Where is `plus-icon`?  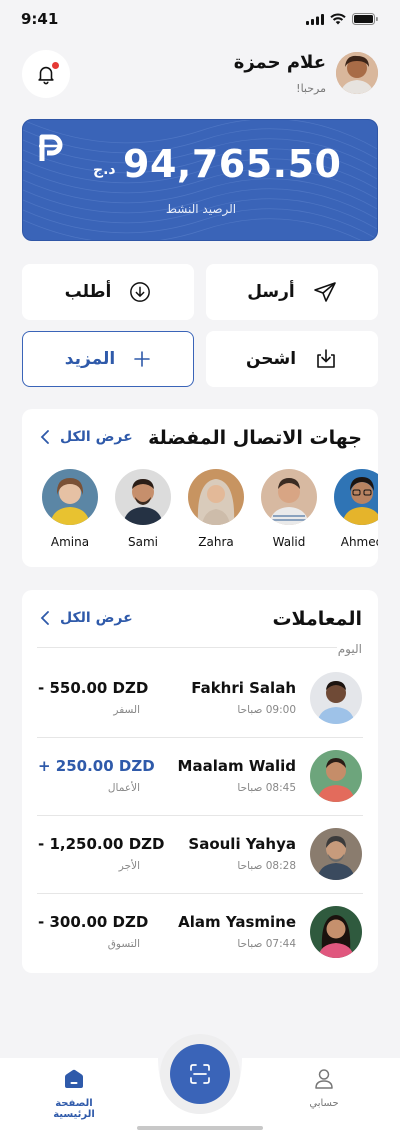 plus-icon is located at coordinates (142, 359).